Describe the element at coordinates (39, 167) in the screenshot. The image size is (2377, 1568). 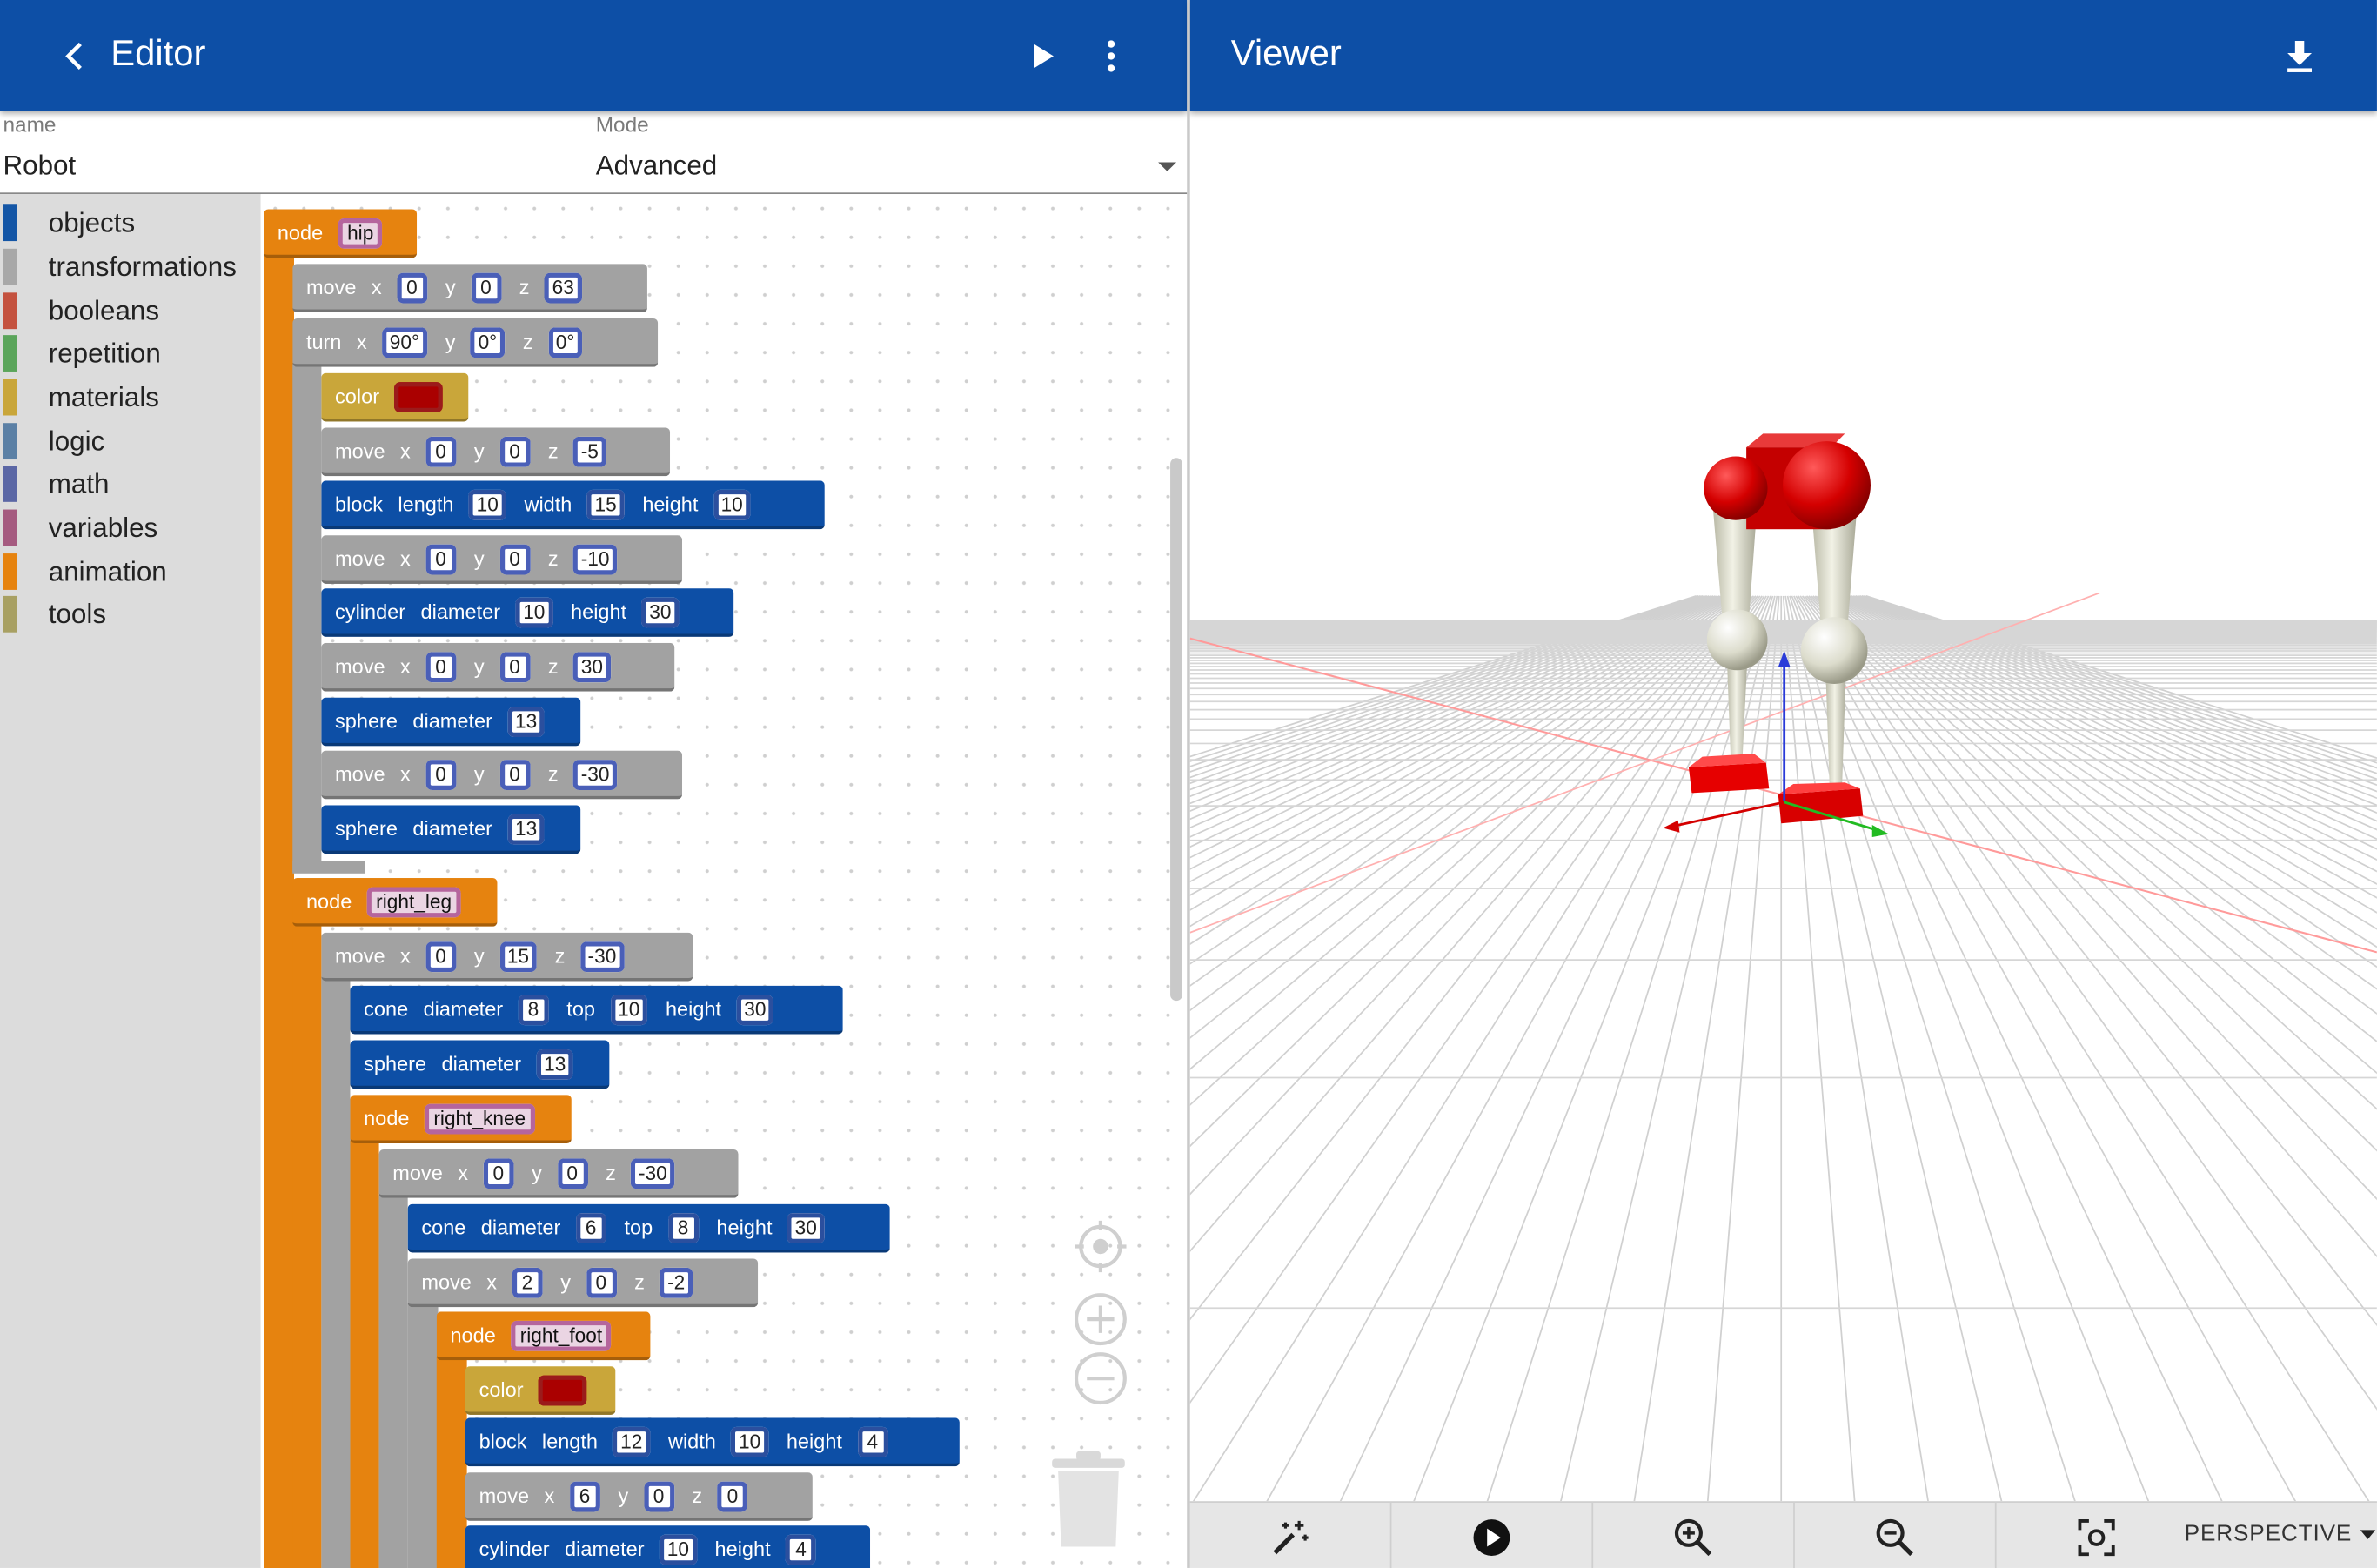
I see `name-field: Robot` at that location.